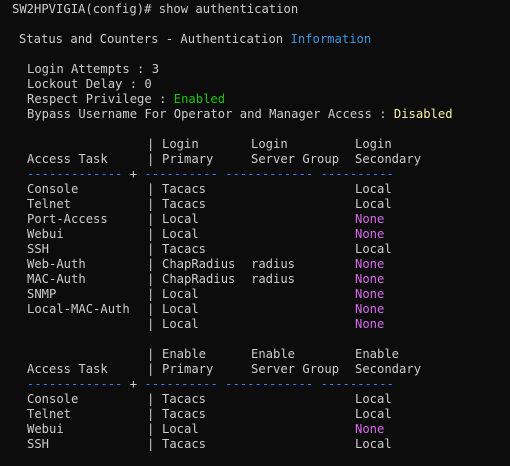 This screenshot has height=466, width=510. What do you see at coordinates (42, 294) in the screenshot?
I see `cell-access-task: SNMP` at bounding box center [42, 294].